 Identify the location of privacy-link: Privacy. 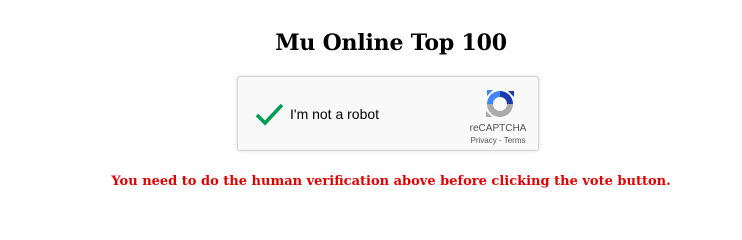
(484, 140).